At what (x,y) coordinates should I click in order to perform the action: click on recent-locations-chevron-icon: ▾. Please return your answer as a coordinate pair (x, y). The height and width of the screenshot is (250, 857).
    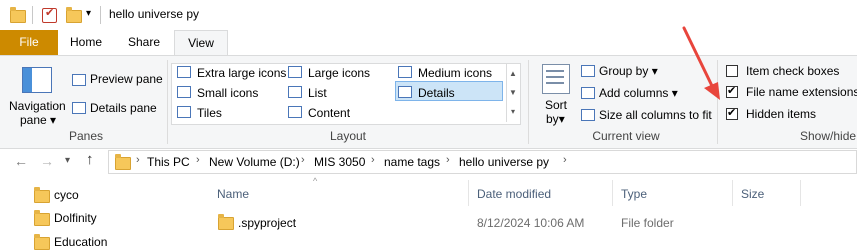
    Looking at the image, I should click on (67, 160).